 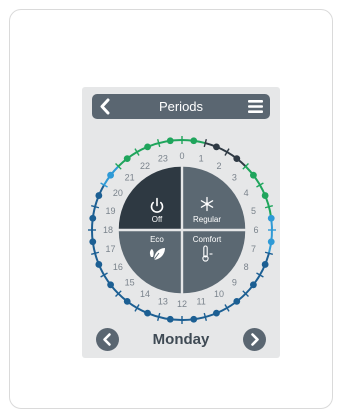 What do you see at coordinates (118, 267) in the screenshot?
I see `hour-label: 16` at bounding box center [118, 267].